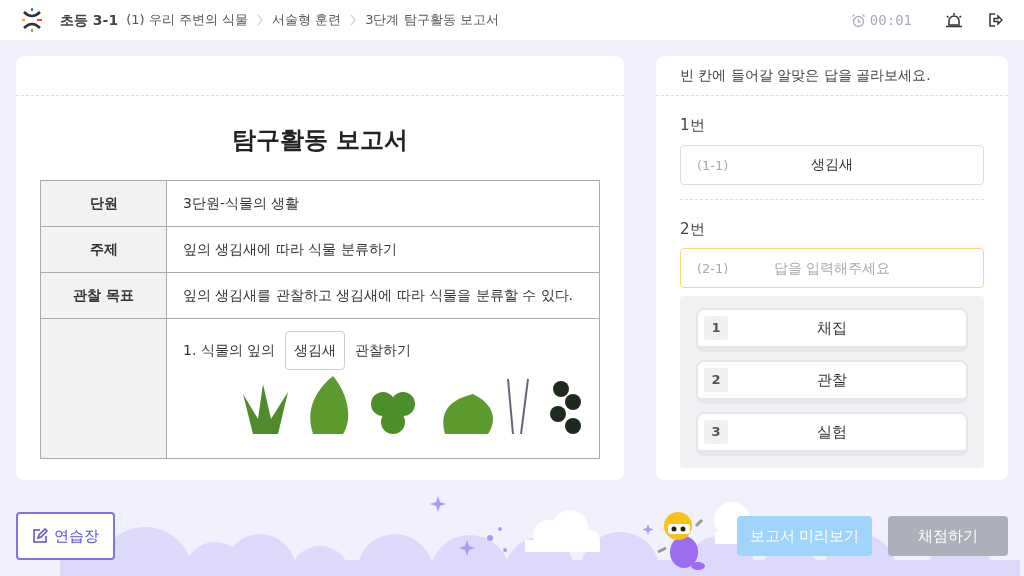 Image resolution: width=1024 pixels, height=576 pixels. I want to click on option-button: 3 실험, so click(832, 434).